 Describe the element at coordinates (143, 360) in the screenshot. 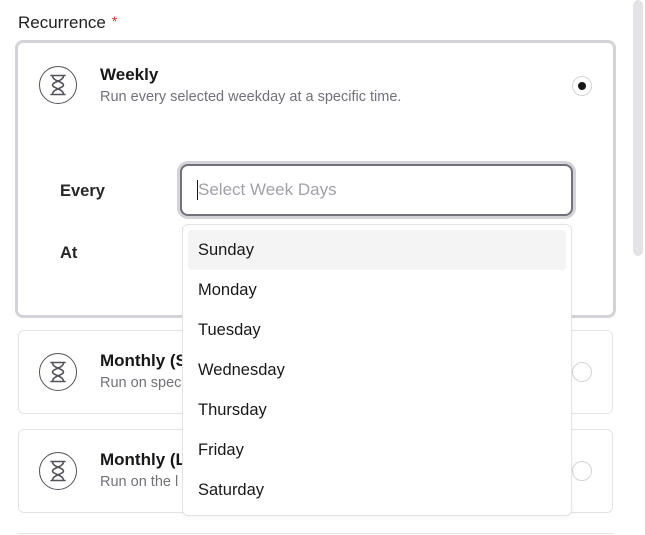

I see `option-title: Monthly (S` at that location.